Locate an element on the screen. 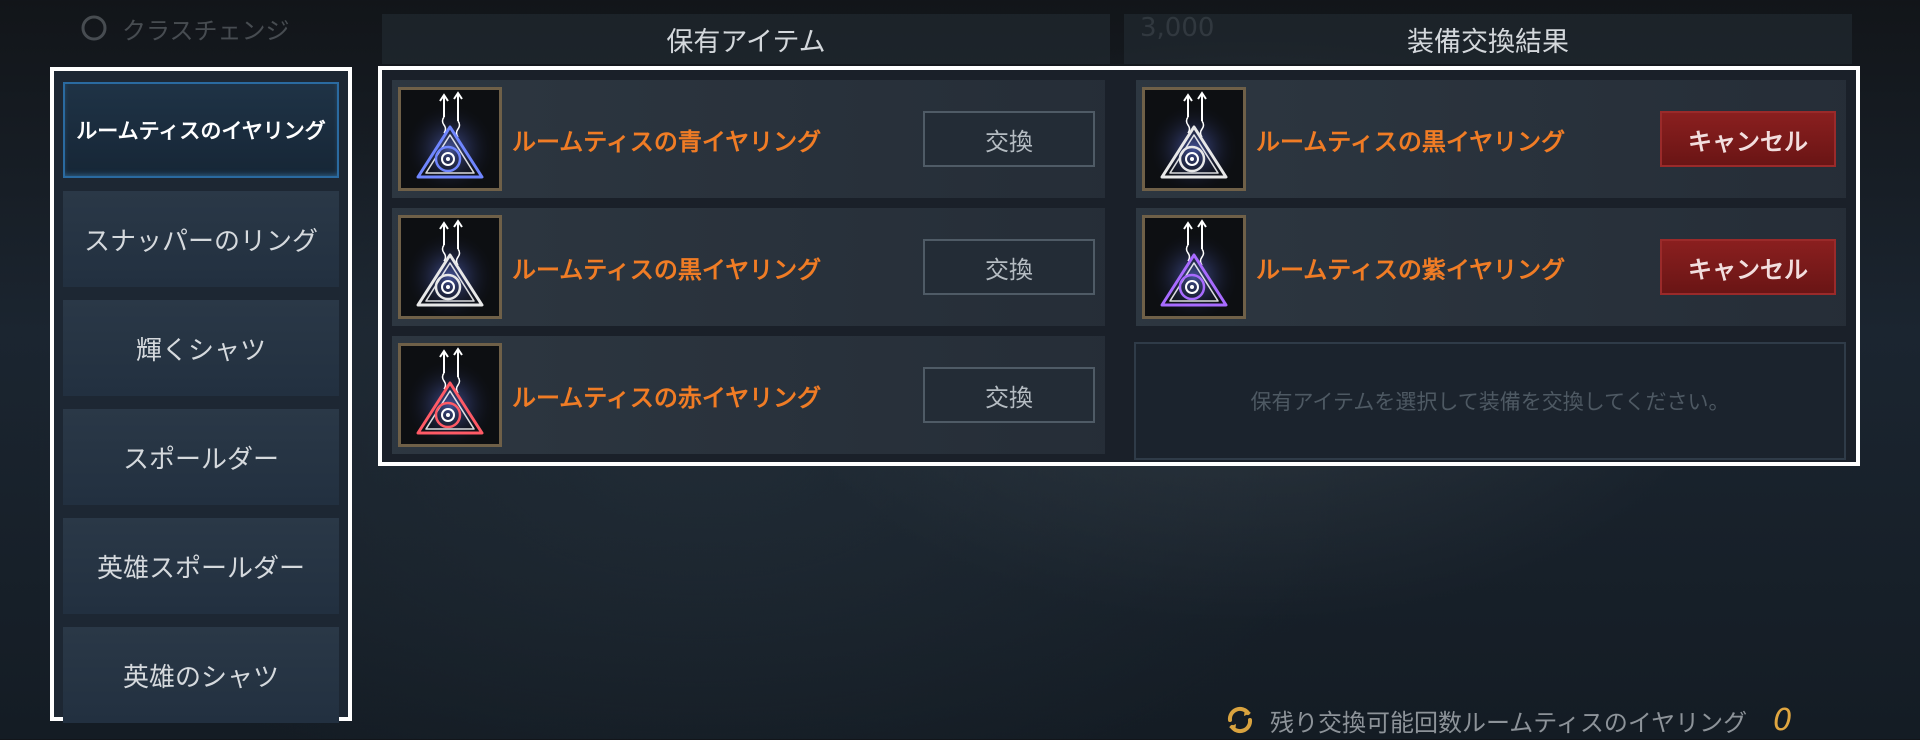 This screenshot has width=1920, height=740. item-name: ルームティスの青イヤリング is located at coordinates (667, 141).